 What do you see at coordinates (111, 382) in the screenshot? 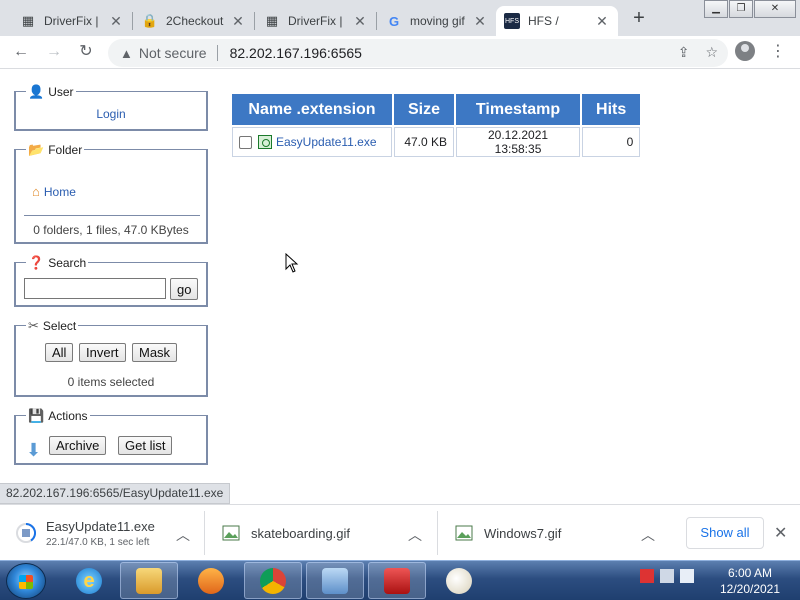
I see `selection-summary: 0 items selected` at bounding box center [111, 382].